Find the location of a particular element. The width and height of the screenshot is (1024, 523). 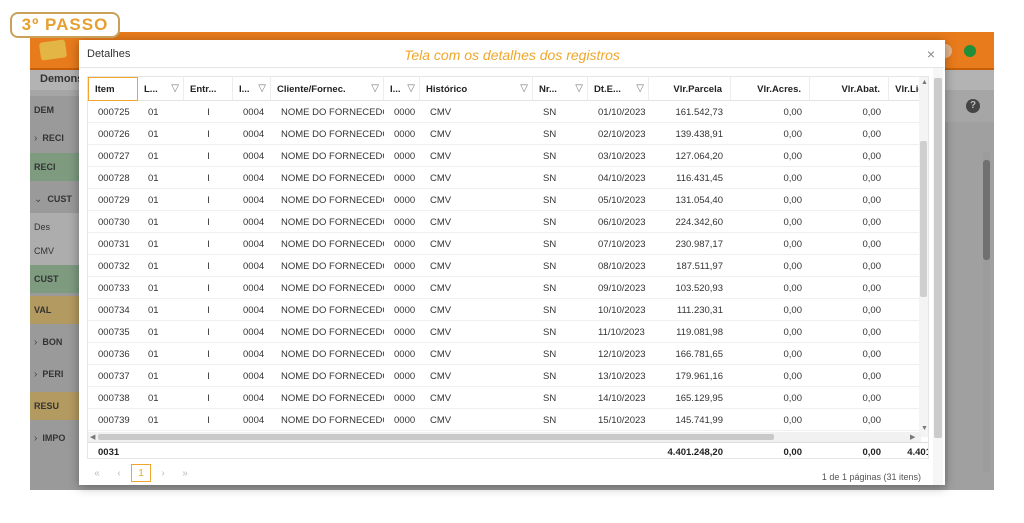

sidebar-item: › BON is located at coordinates (55, 342).